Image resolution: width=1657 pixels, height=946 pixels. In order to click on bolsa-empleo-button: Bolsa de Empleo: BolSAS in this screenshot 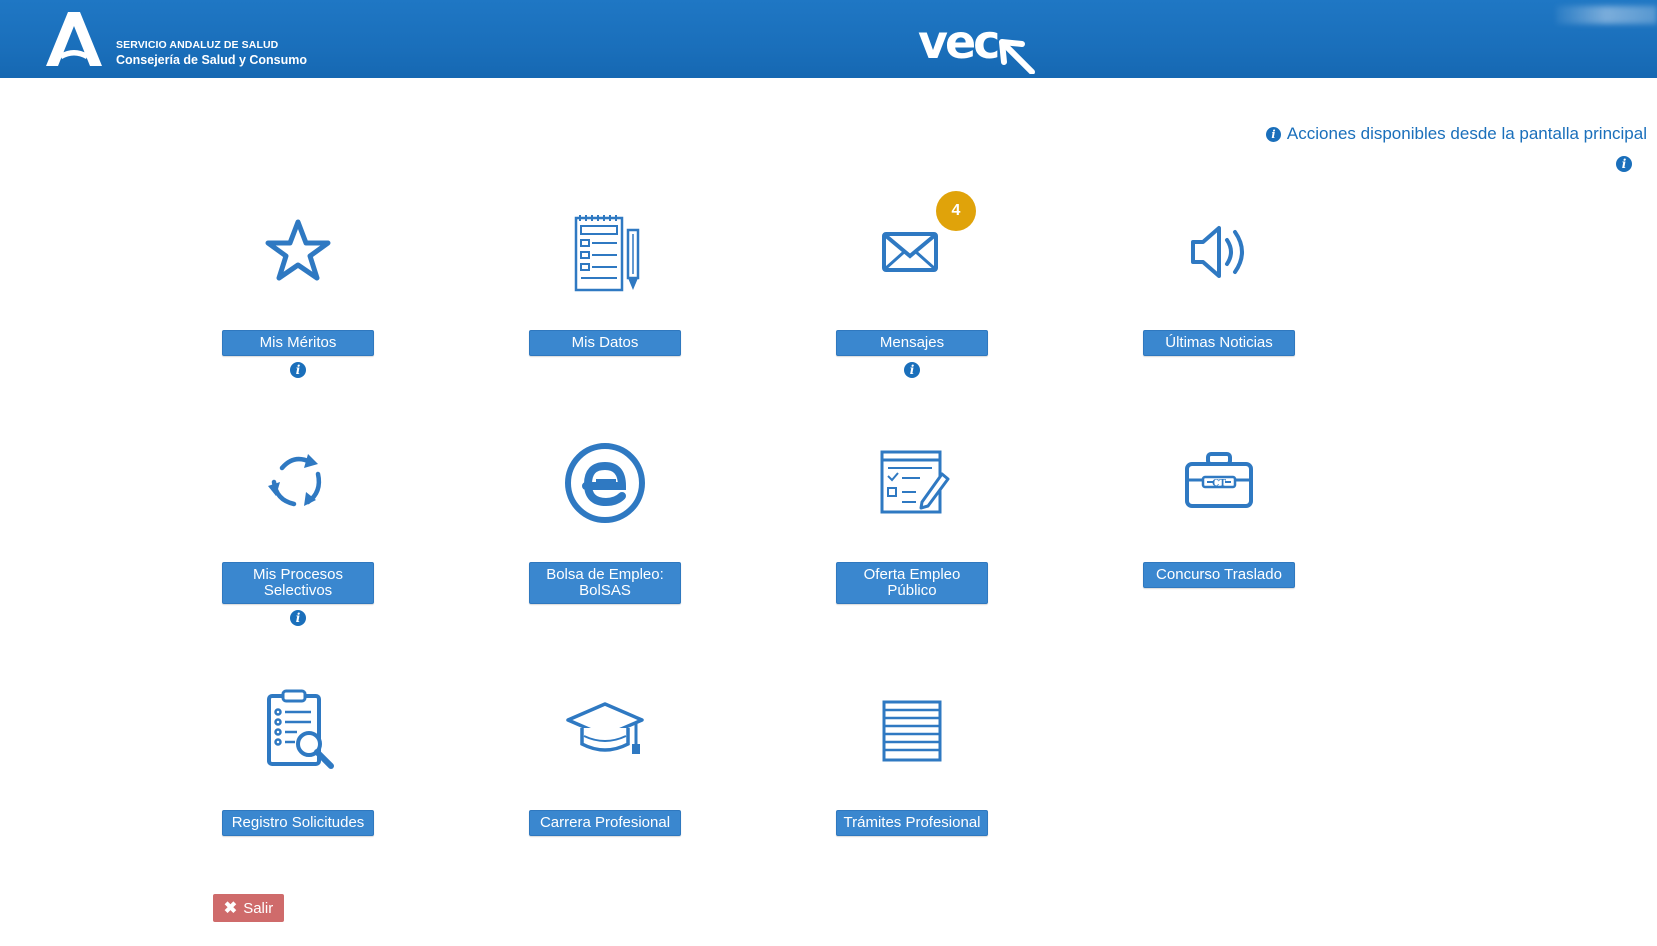, I will do `click(605, 583)`.